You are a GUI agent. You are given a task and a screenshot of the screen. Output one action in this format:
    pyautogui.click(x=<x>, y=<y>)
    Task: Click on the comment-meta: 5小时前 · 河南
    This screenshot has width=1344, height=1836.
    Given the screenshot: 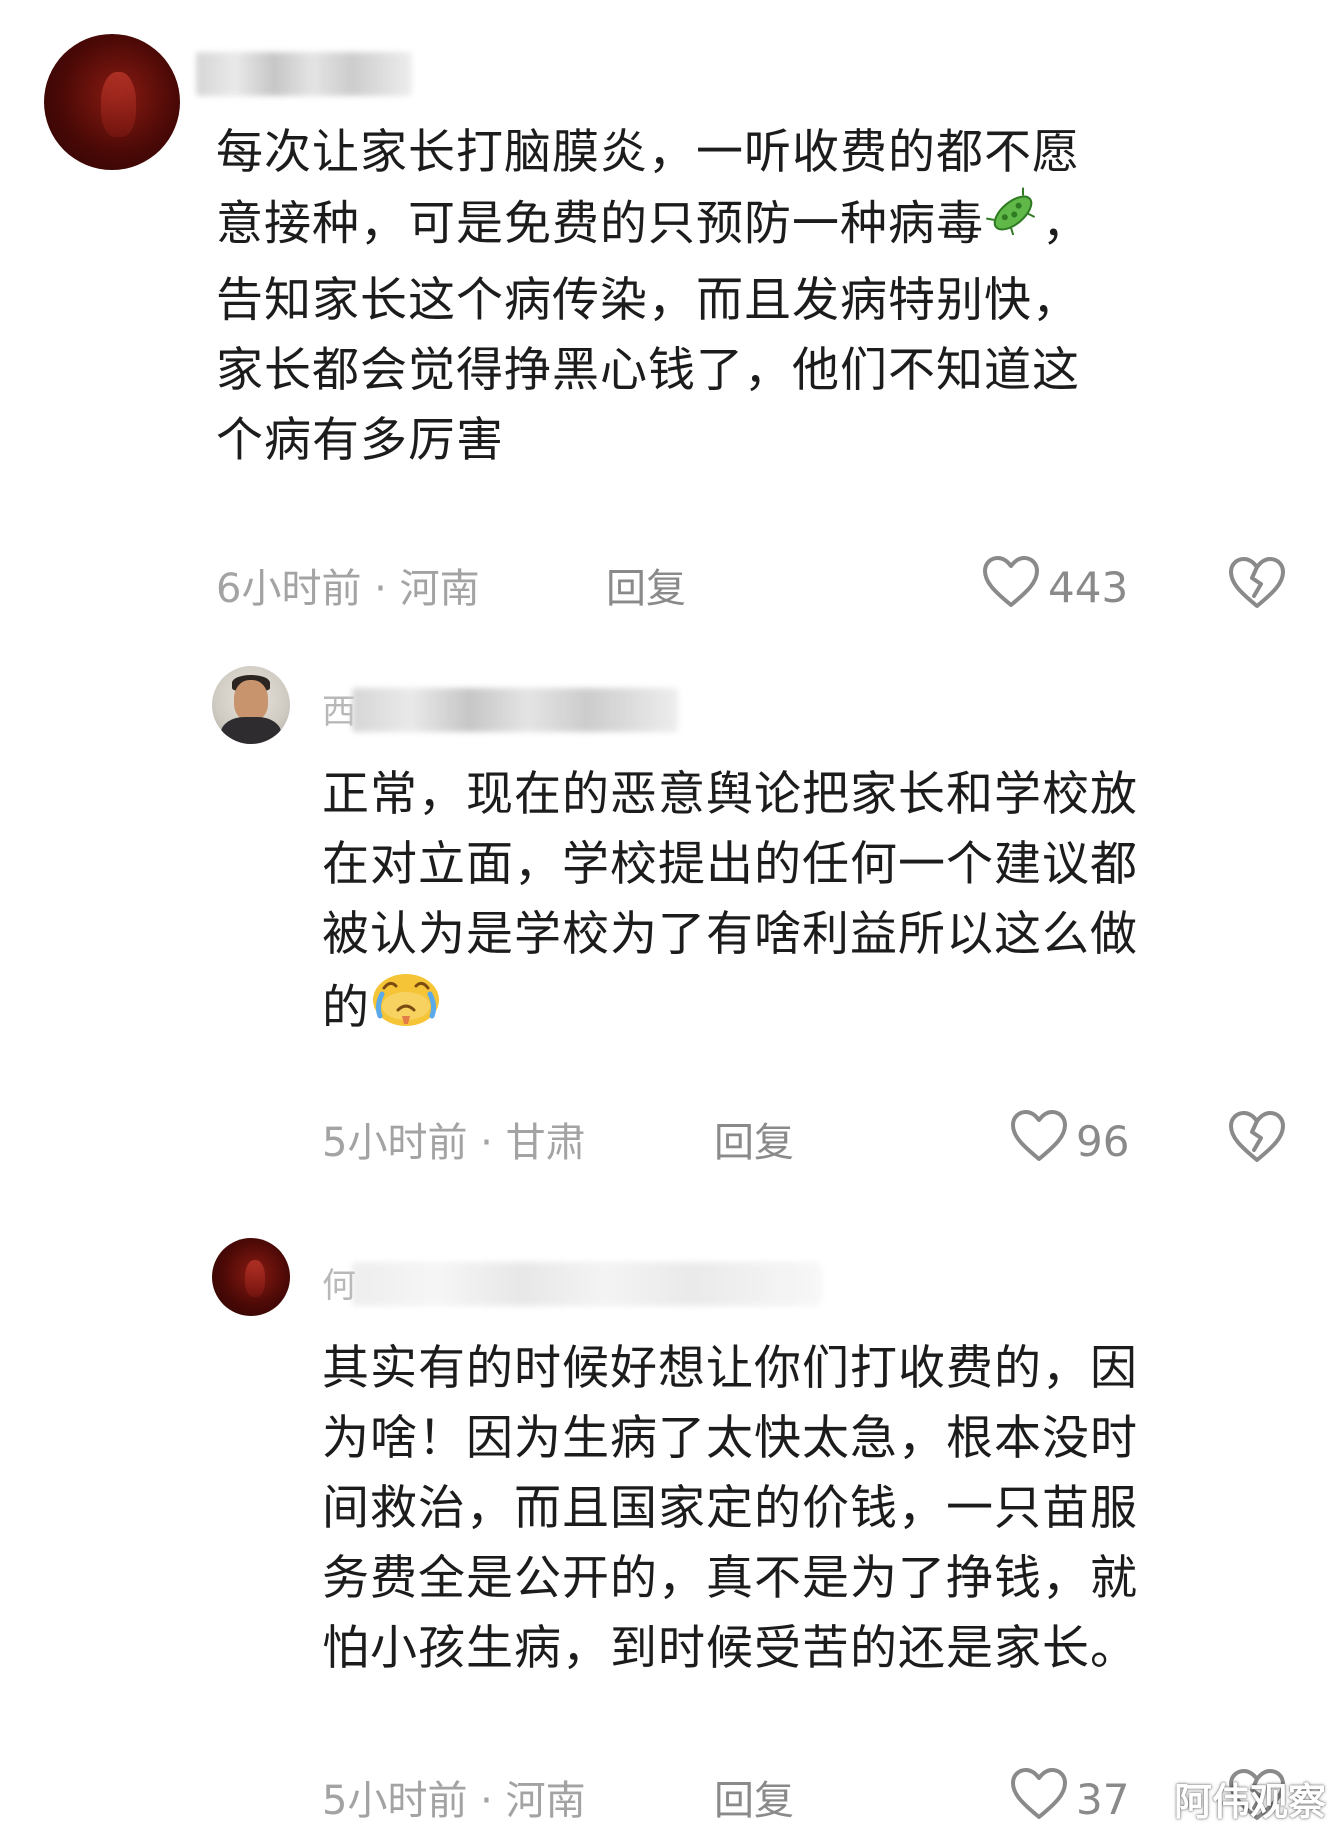 What is the action you would take?
    pyautogui.click(x=454, y=1797)
    